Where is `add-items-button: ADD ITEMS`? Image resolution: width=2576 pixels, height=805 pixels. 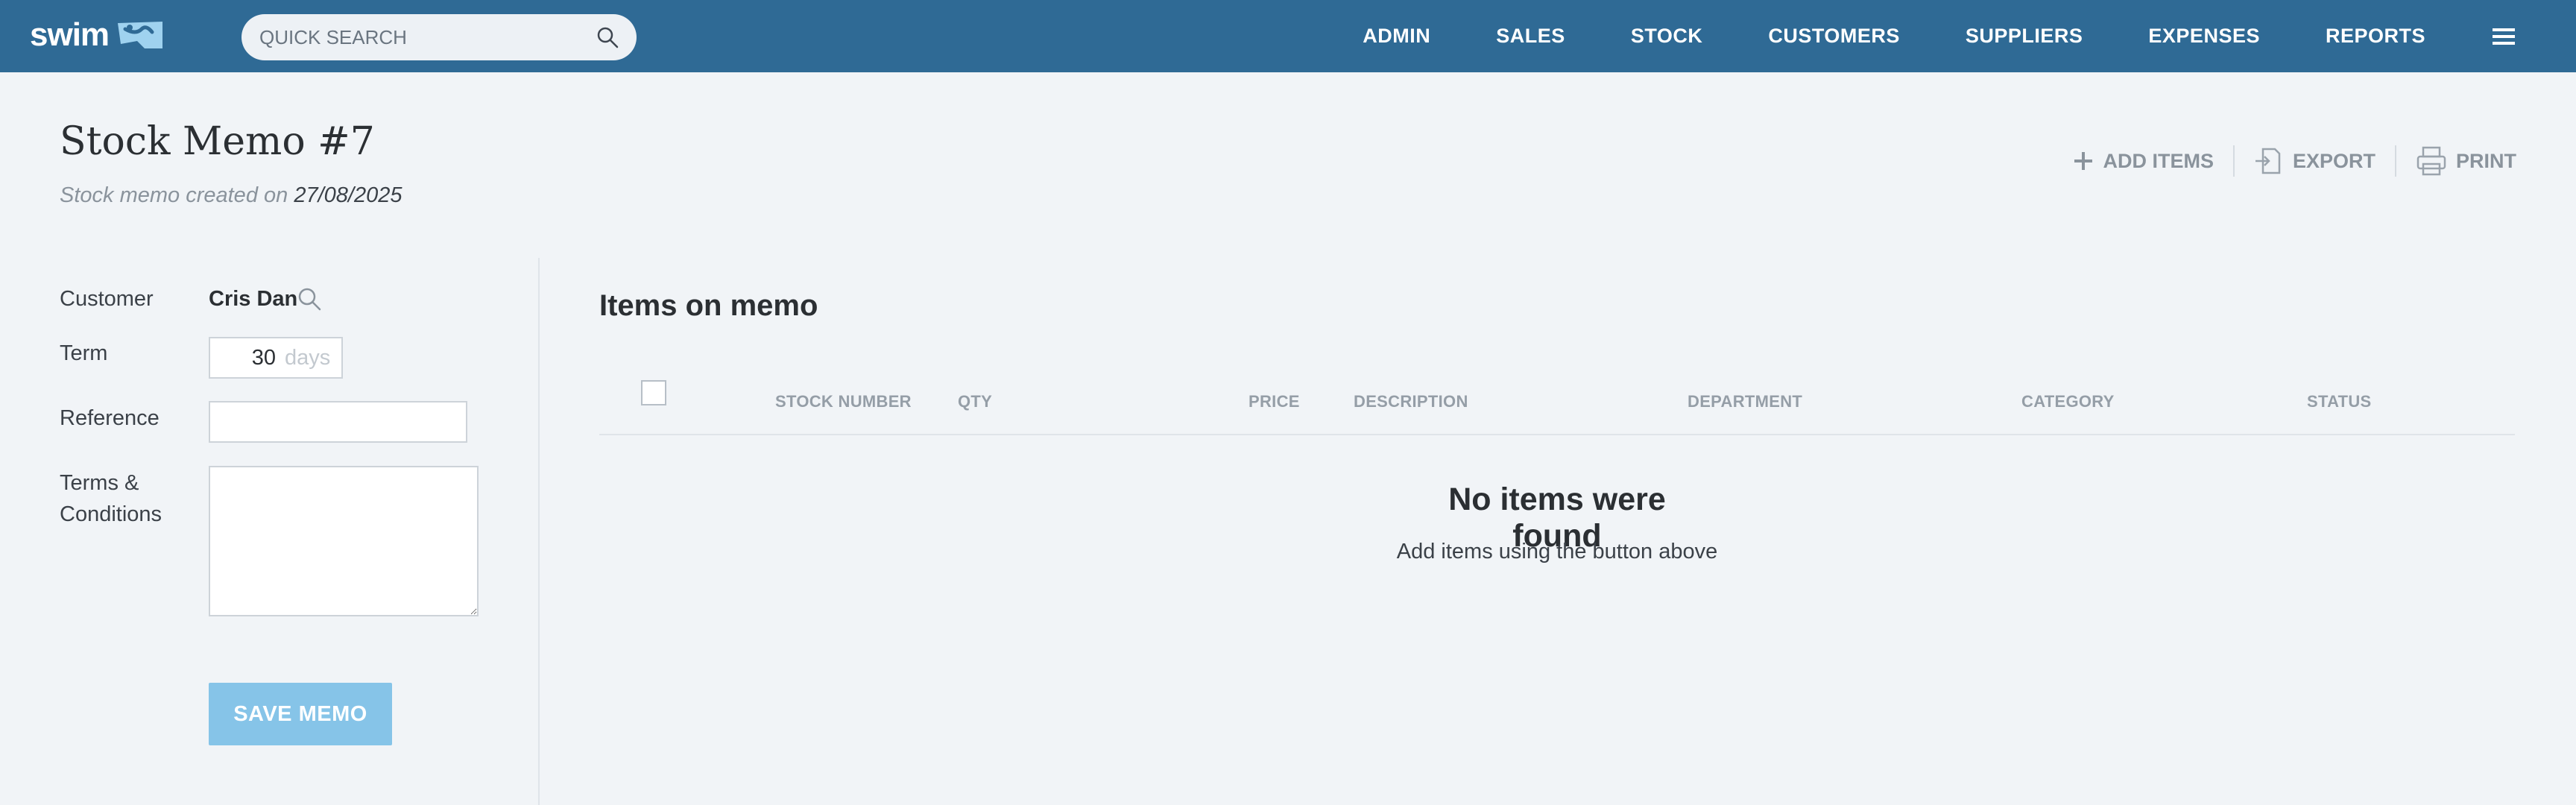
add-items-button: ADD ITEMS is located at coordinates (2143, 161).